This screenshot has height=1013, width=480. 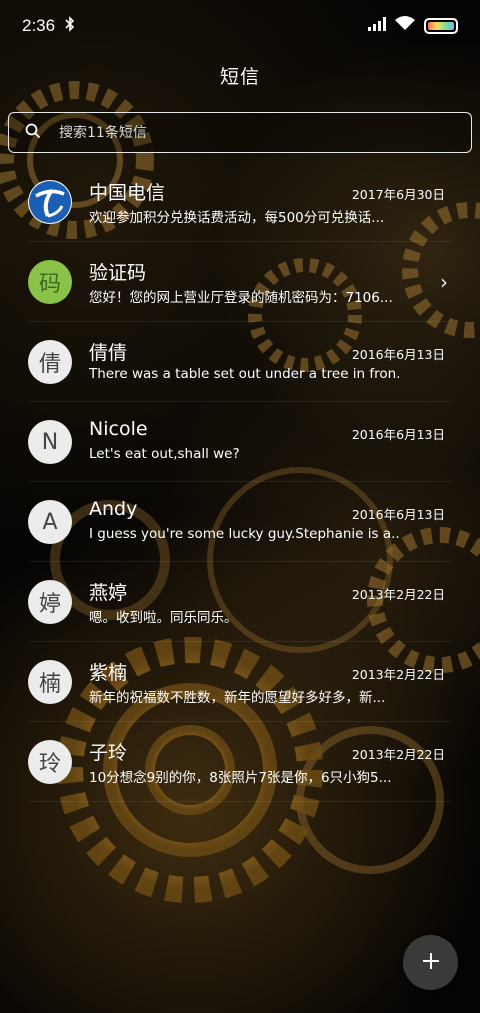 What do you see at coordinates (39, 25) in the screenshot?
I see `clock: 2:36` at bounding box center [39, 25].